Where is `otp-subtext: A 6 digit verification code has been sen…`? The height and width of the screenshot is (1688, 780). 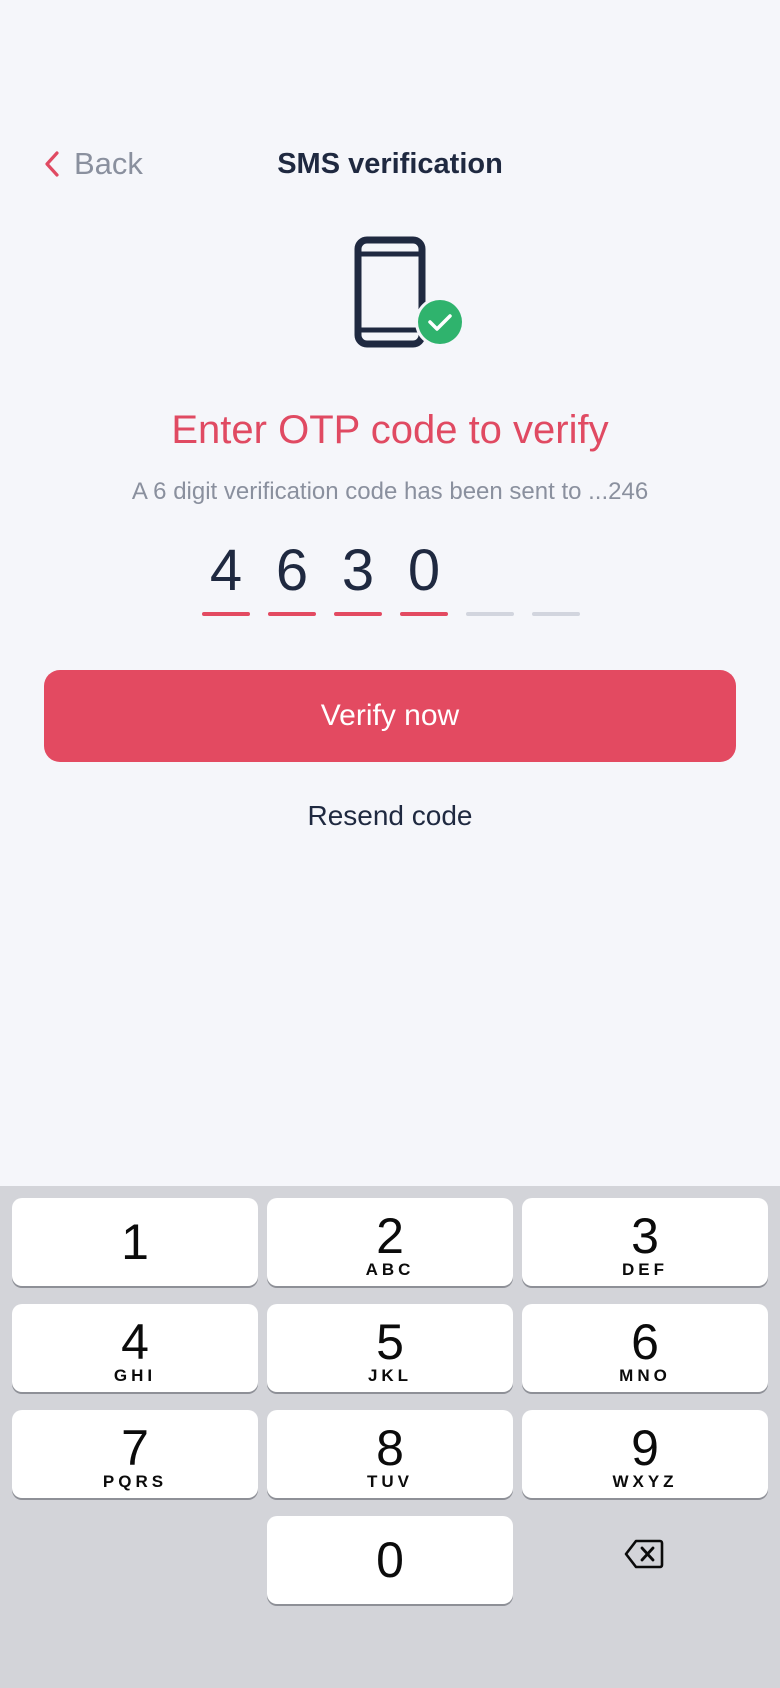 otp-subtext: A 6 digit verification code has been sen… is located at coordinates (390, 491).